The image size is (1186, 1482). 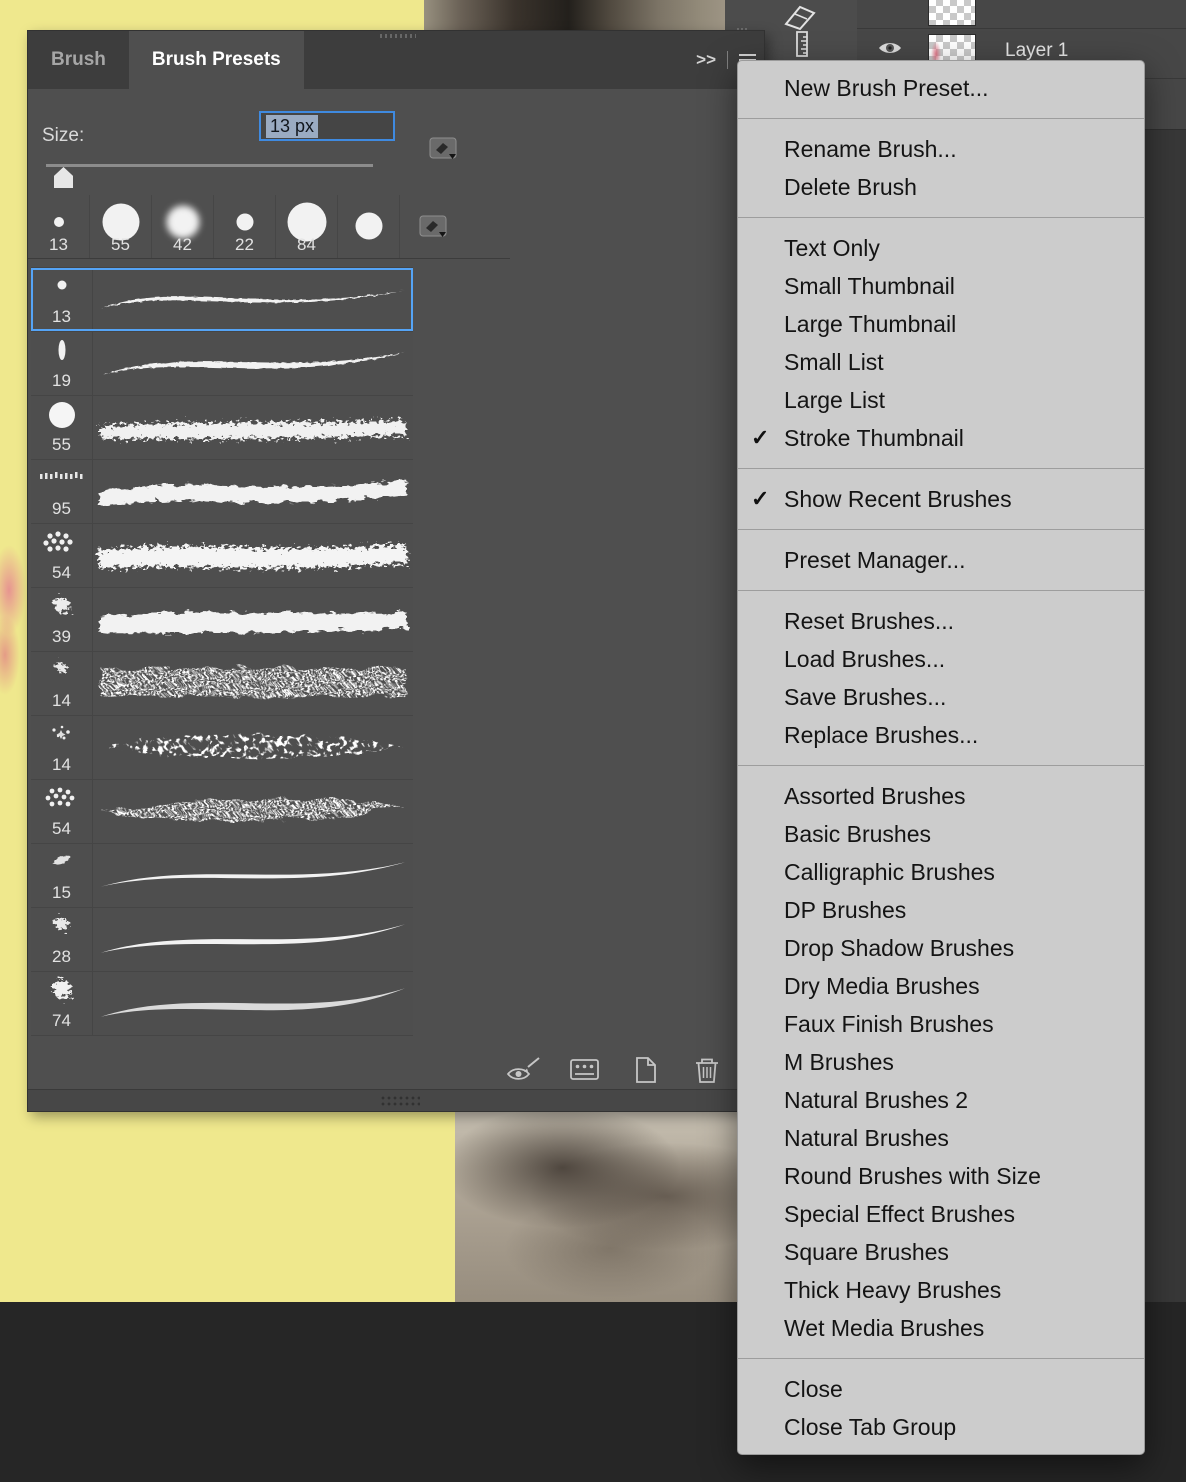 I want to click on menu-item-label: Show Recent Brushes, so click(x=898, y=498).